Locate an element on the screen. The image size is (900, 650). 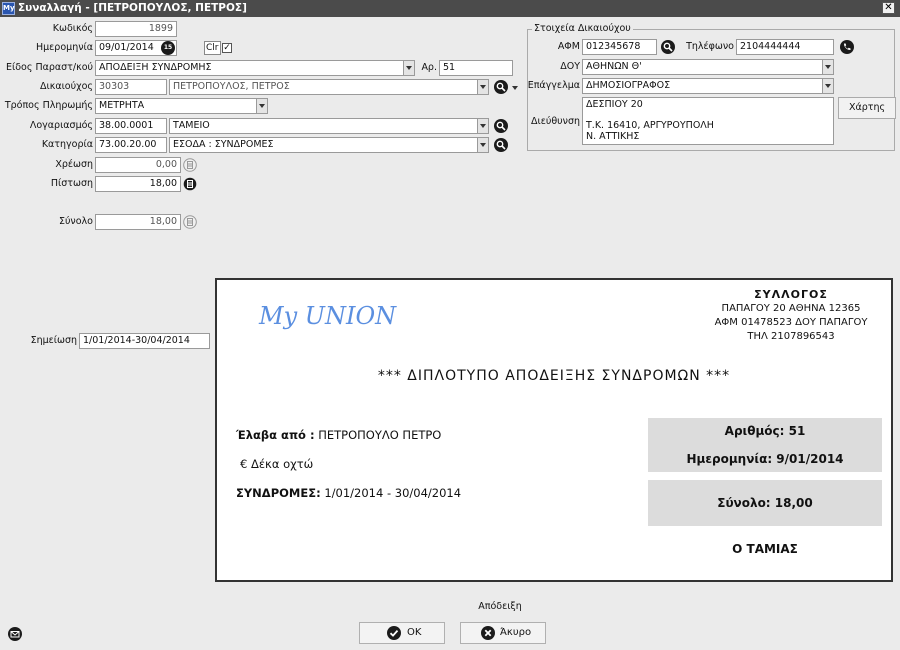
group-legend: Στοιχεία Δικαιούχου is located at coordinates (582, 28).